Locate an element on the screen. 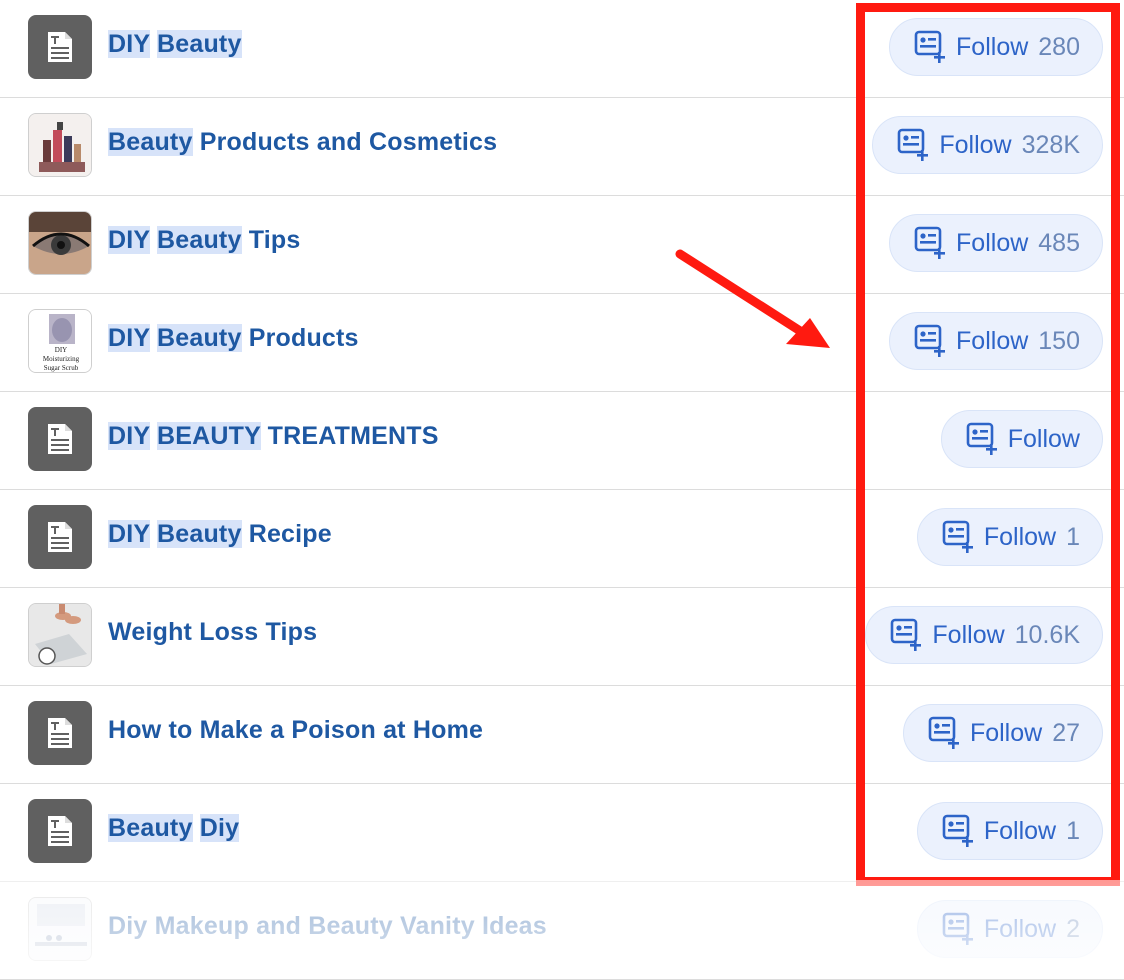 The width and height of the screenshot is (1124, 980). follow-button: Follow 150 is located at coordinates (996, 341).